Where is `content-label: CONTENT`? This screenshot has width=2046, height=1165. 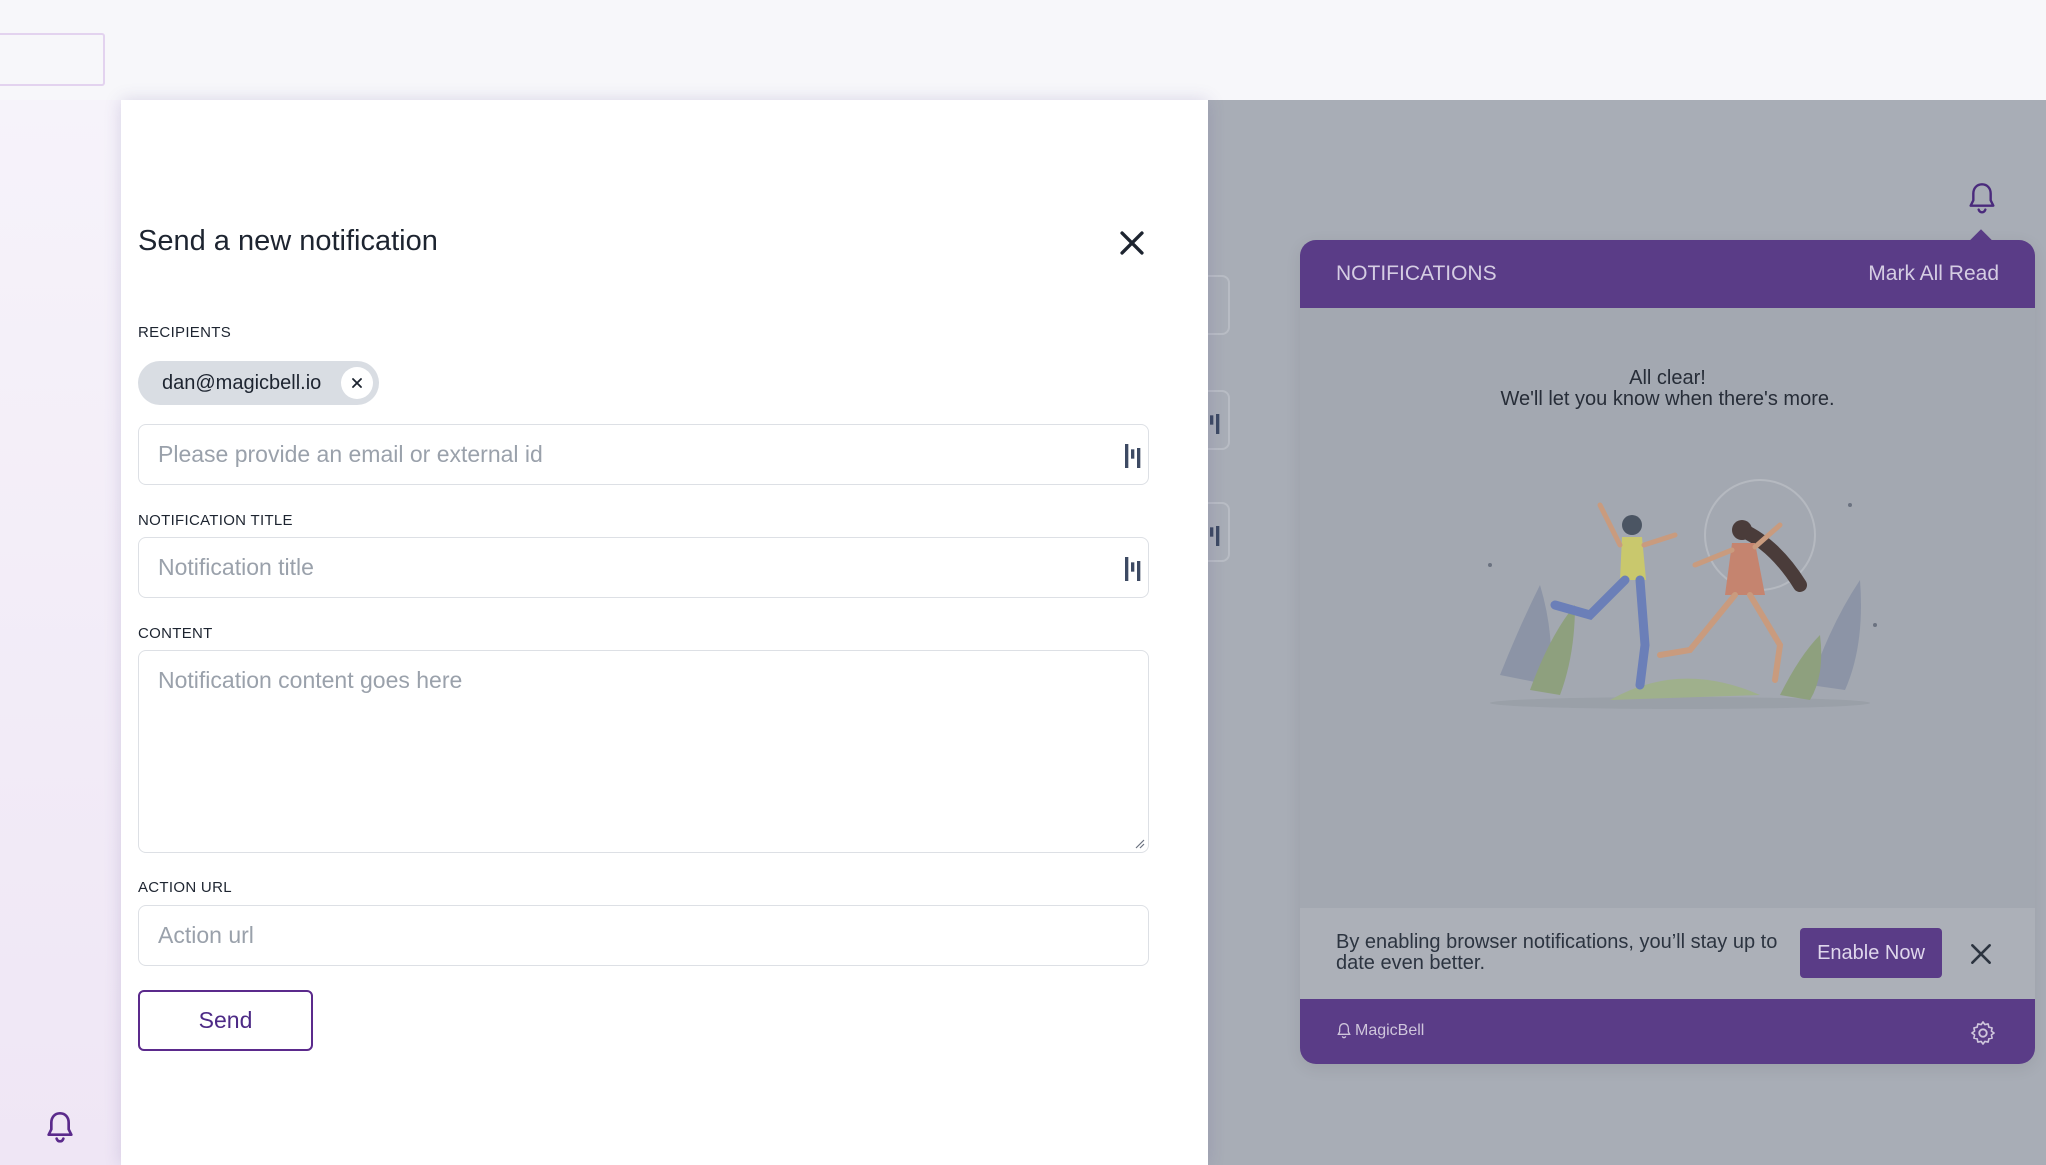 content-label: CONTENT is located at coordinates (175, 633).